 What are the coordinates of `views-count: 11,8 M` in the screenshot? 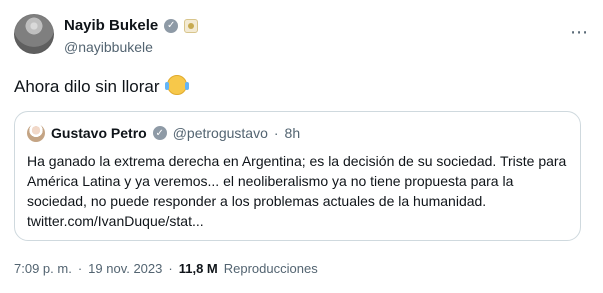 It's located at (198, 268).